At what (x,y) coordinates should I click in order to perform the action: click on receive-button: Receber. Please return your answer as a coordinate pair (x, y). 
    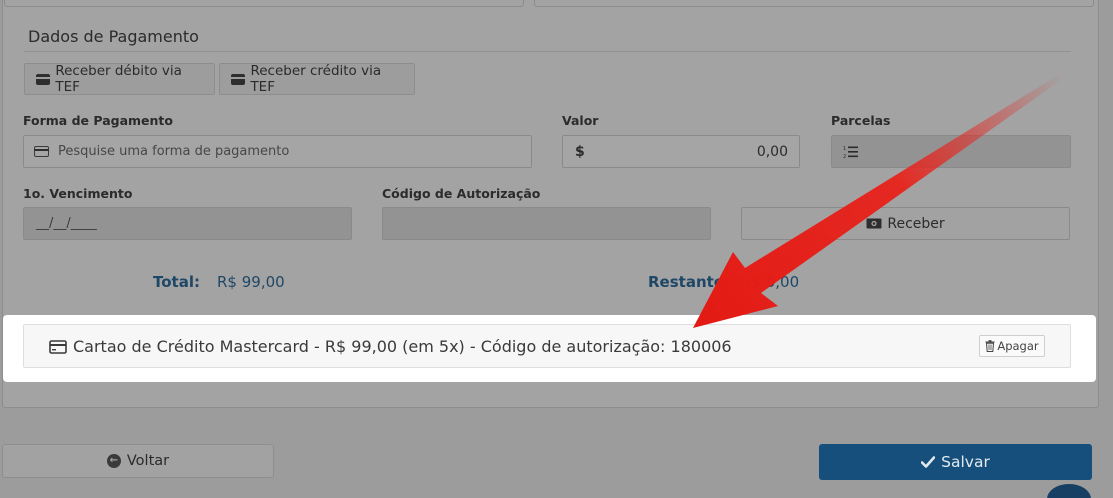
    Looking at the image, I should click on (905, 223).